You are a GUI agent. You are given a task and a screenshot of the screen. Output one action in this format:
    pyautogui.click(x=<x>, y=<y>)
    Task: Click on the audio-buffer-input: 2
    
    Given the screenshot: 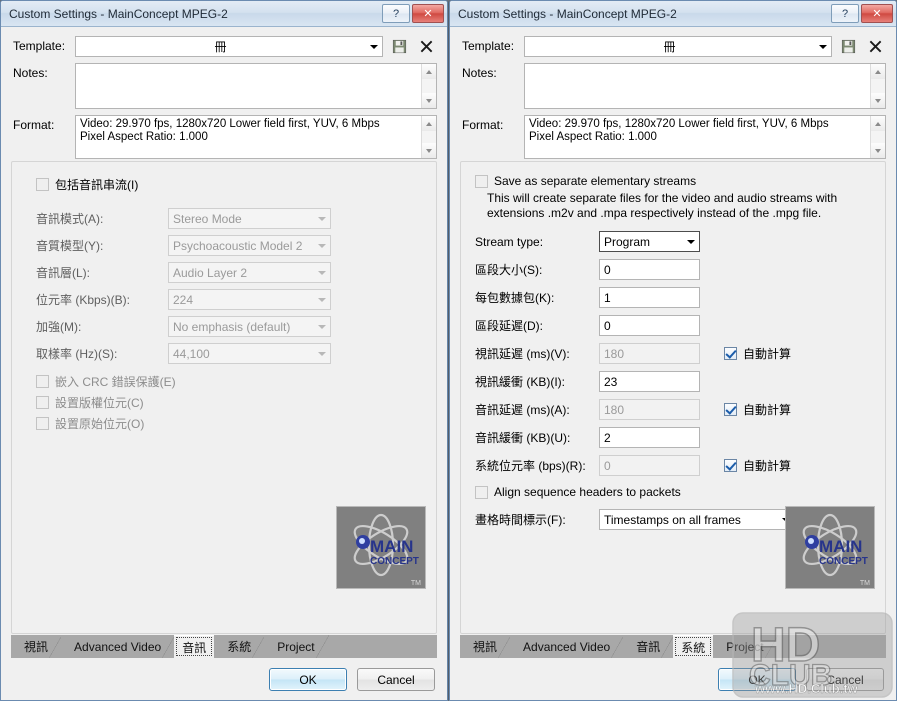 What is the action you would take?
    pyautogui.click(x=649, y=437)
    